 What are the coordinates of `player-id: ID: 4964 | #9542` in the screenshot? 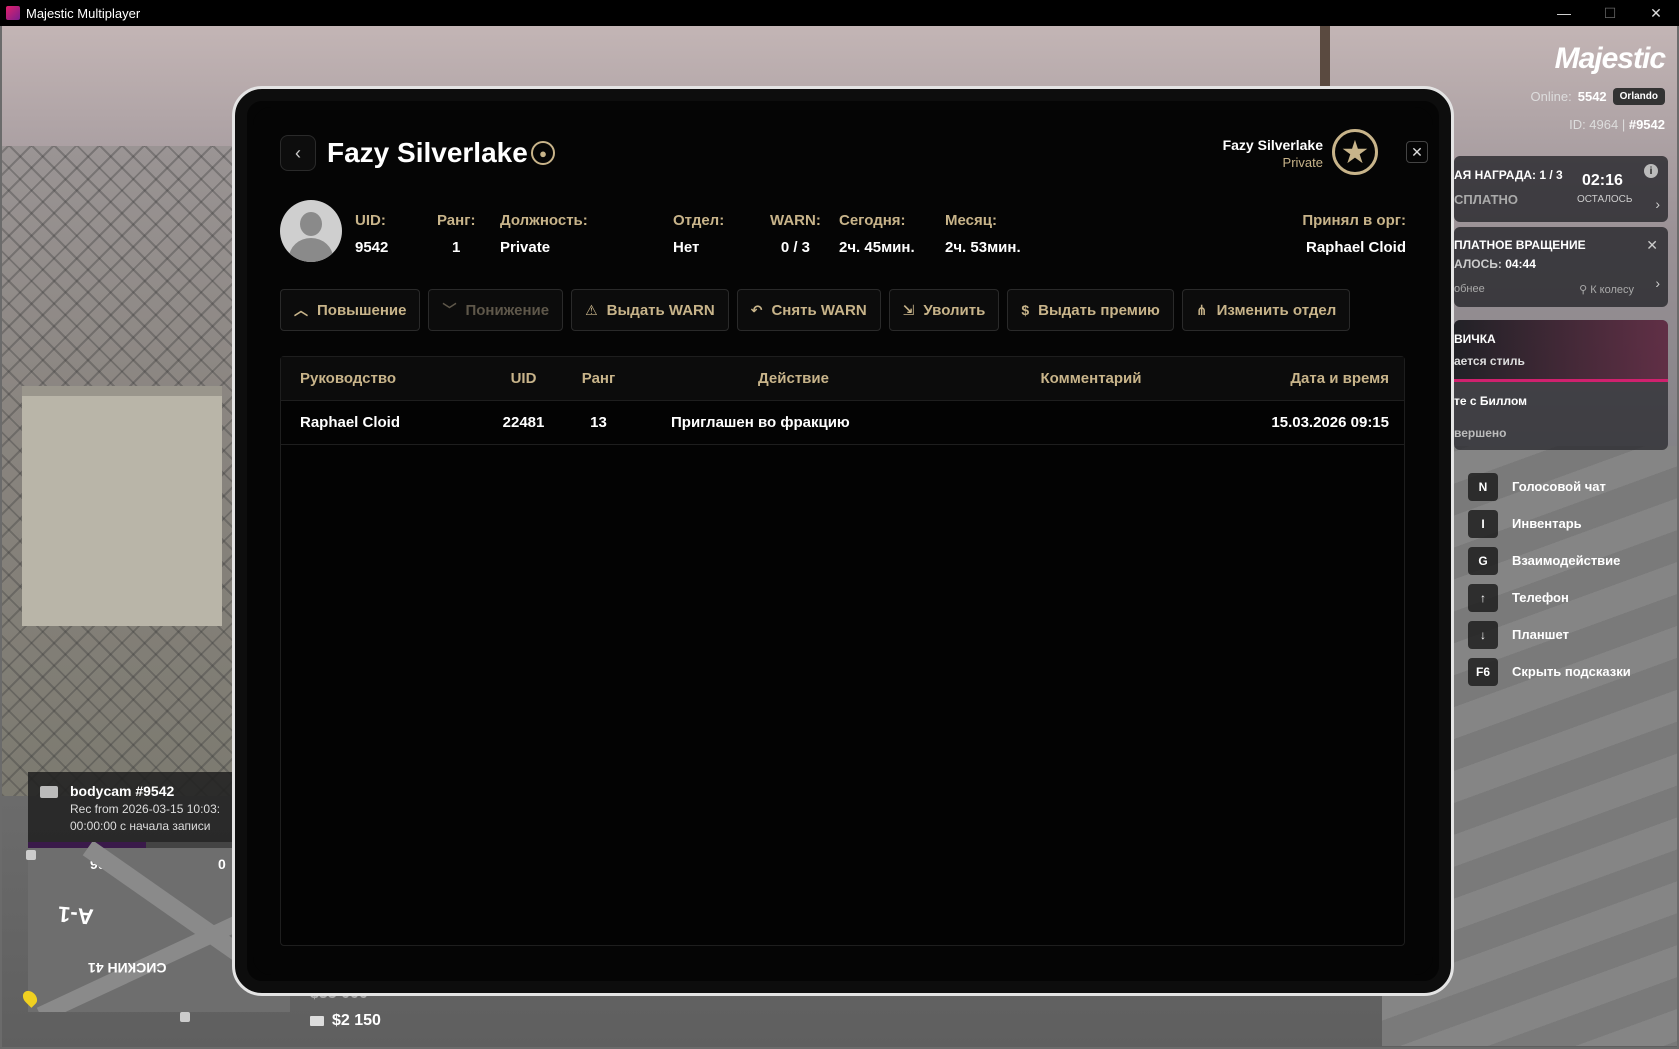 It's located at (1617, 124).